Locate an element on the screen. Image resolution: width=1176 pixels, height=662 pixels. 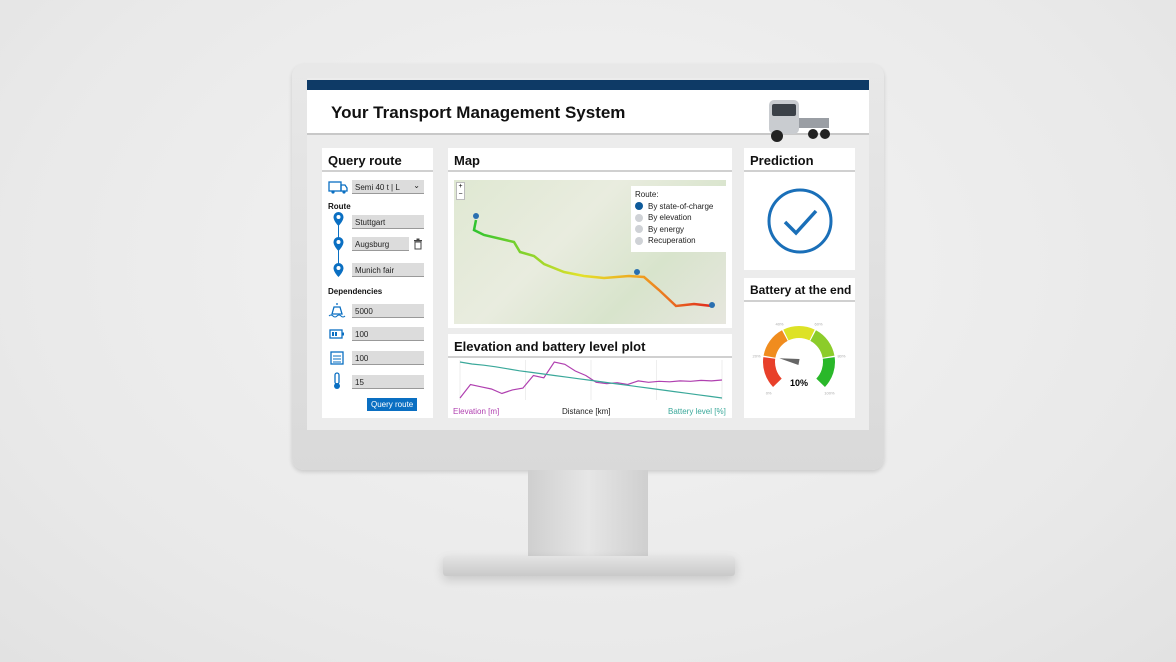
check-circle-icon is located at coordinates (800, 221).